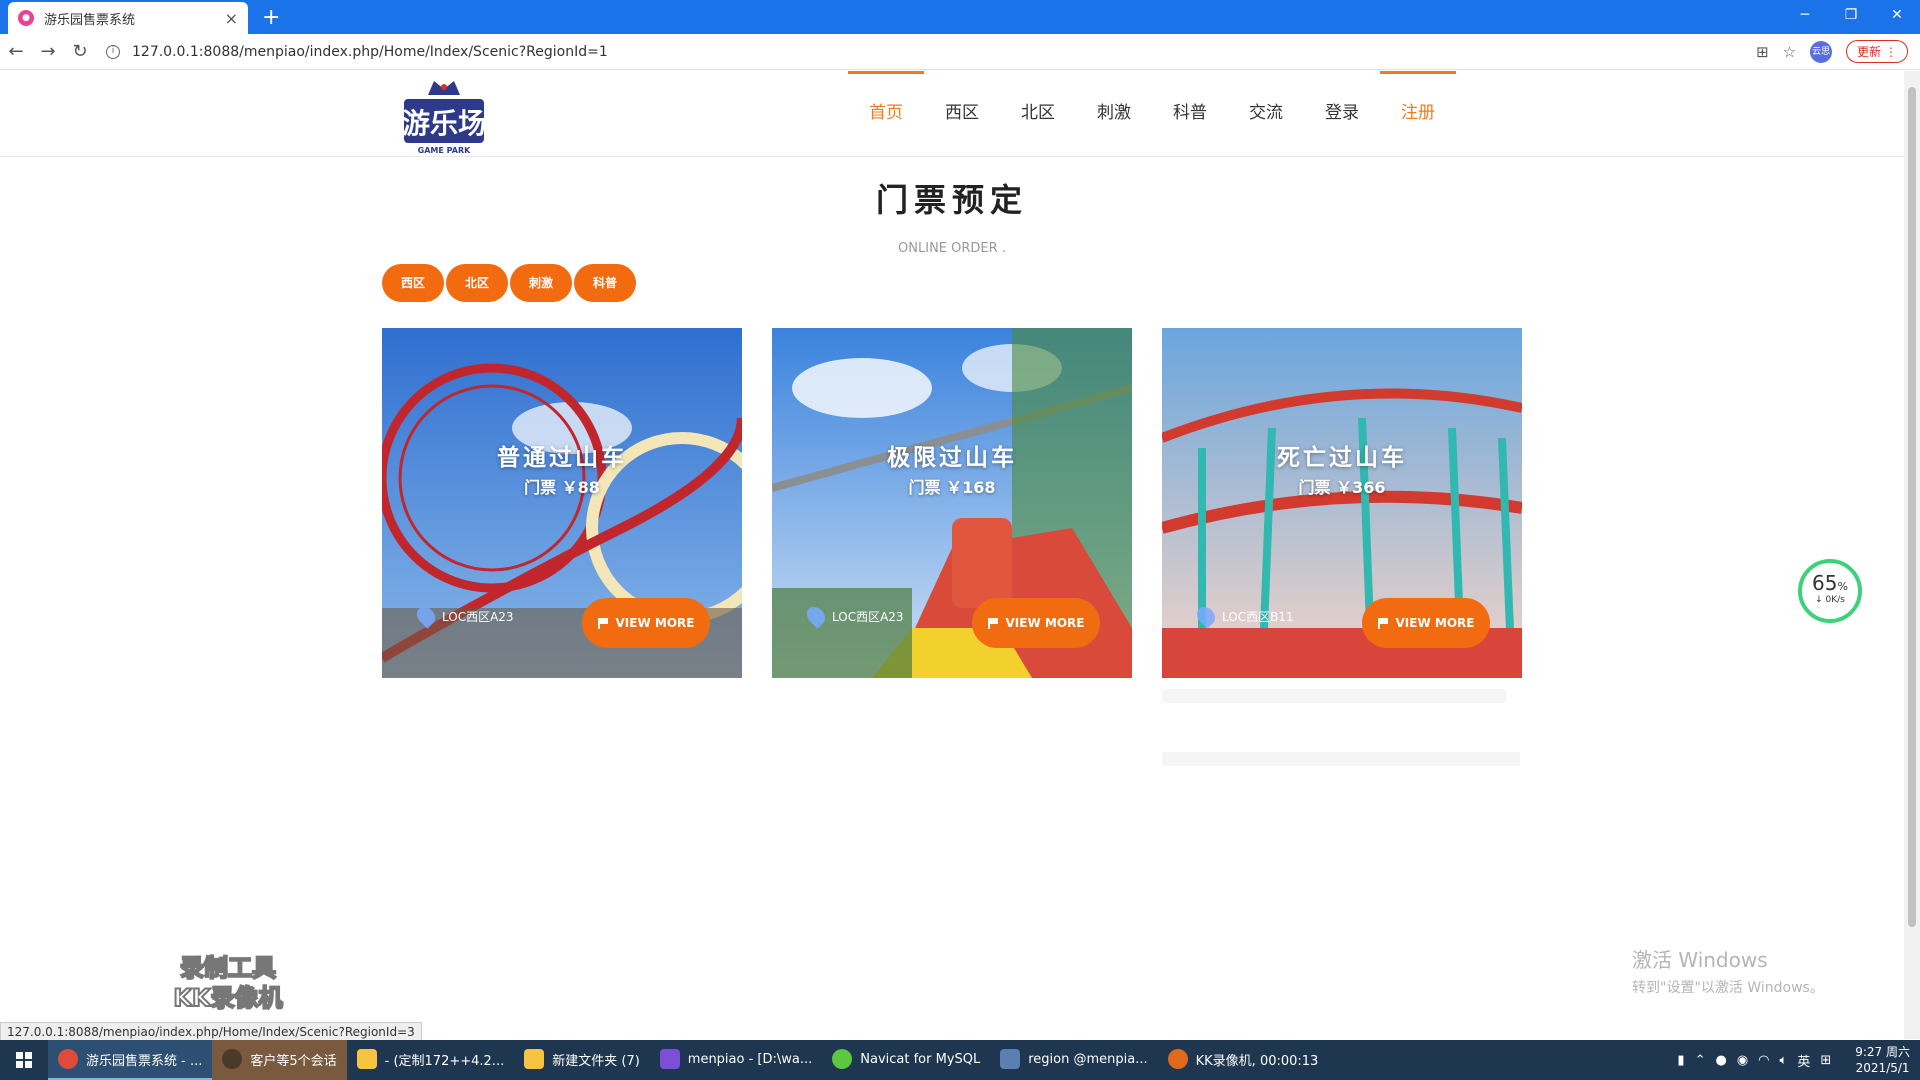 This screenshot has width=1920, height=1080. I want to click on filter-thrill: 刺激, so click(541, 283).